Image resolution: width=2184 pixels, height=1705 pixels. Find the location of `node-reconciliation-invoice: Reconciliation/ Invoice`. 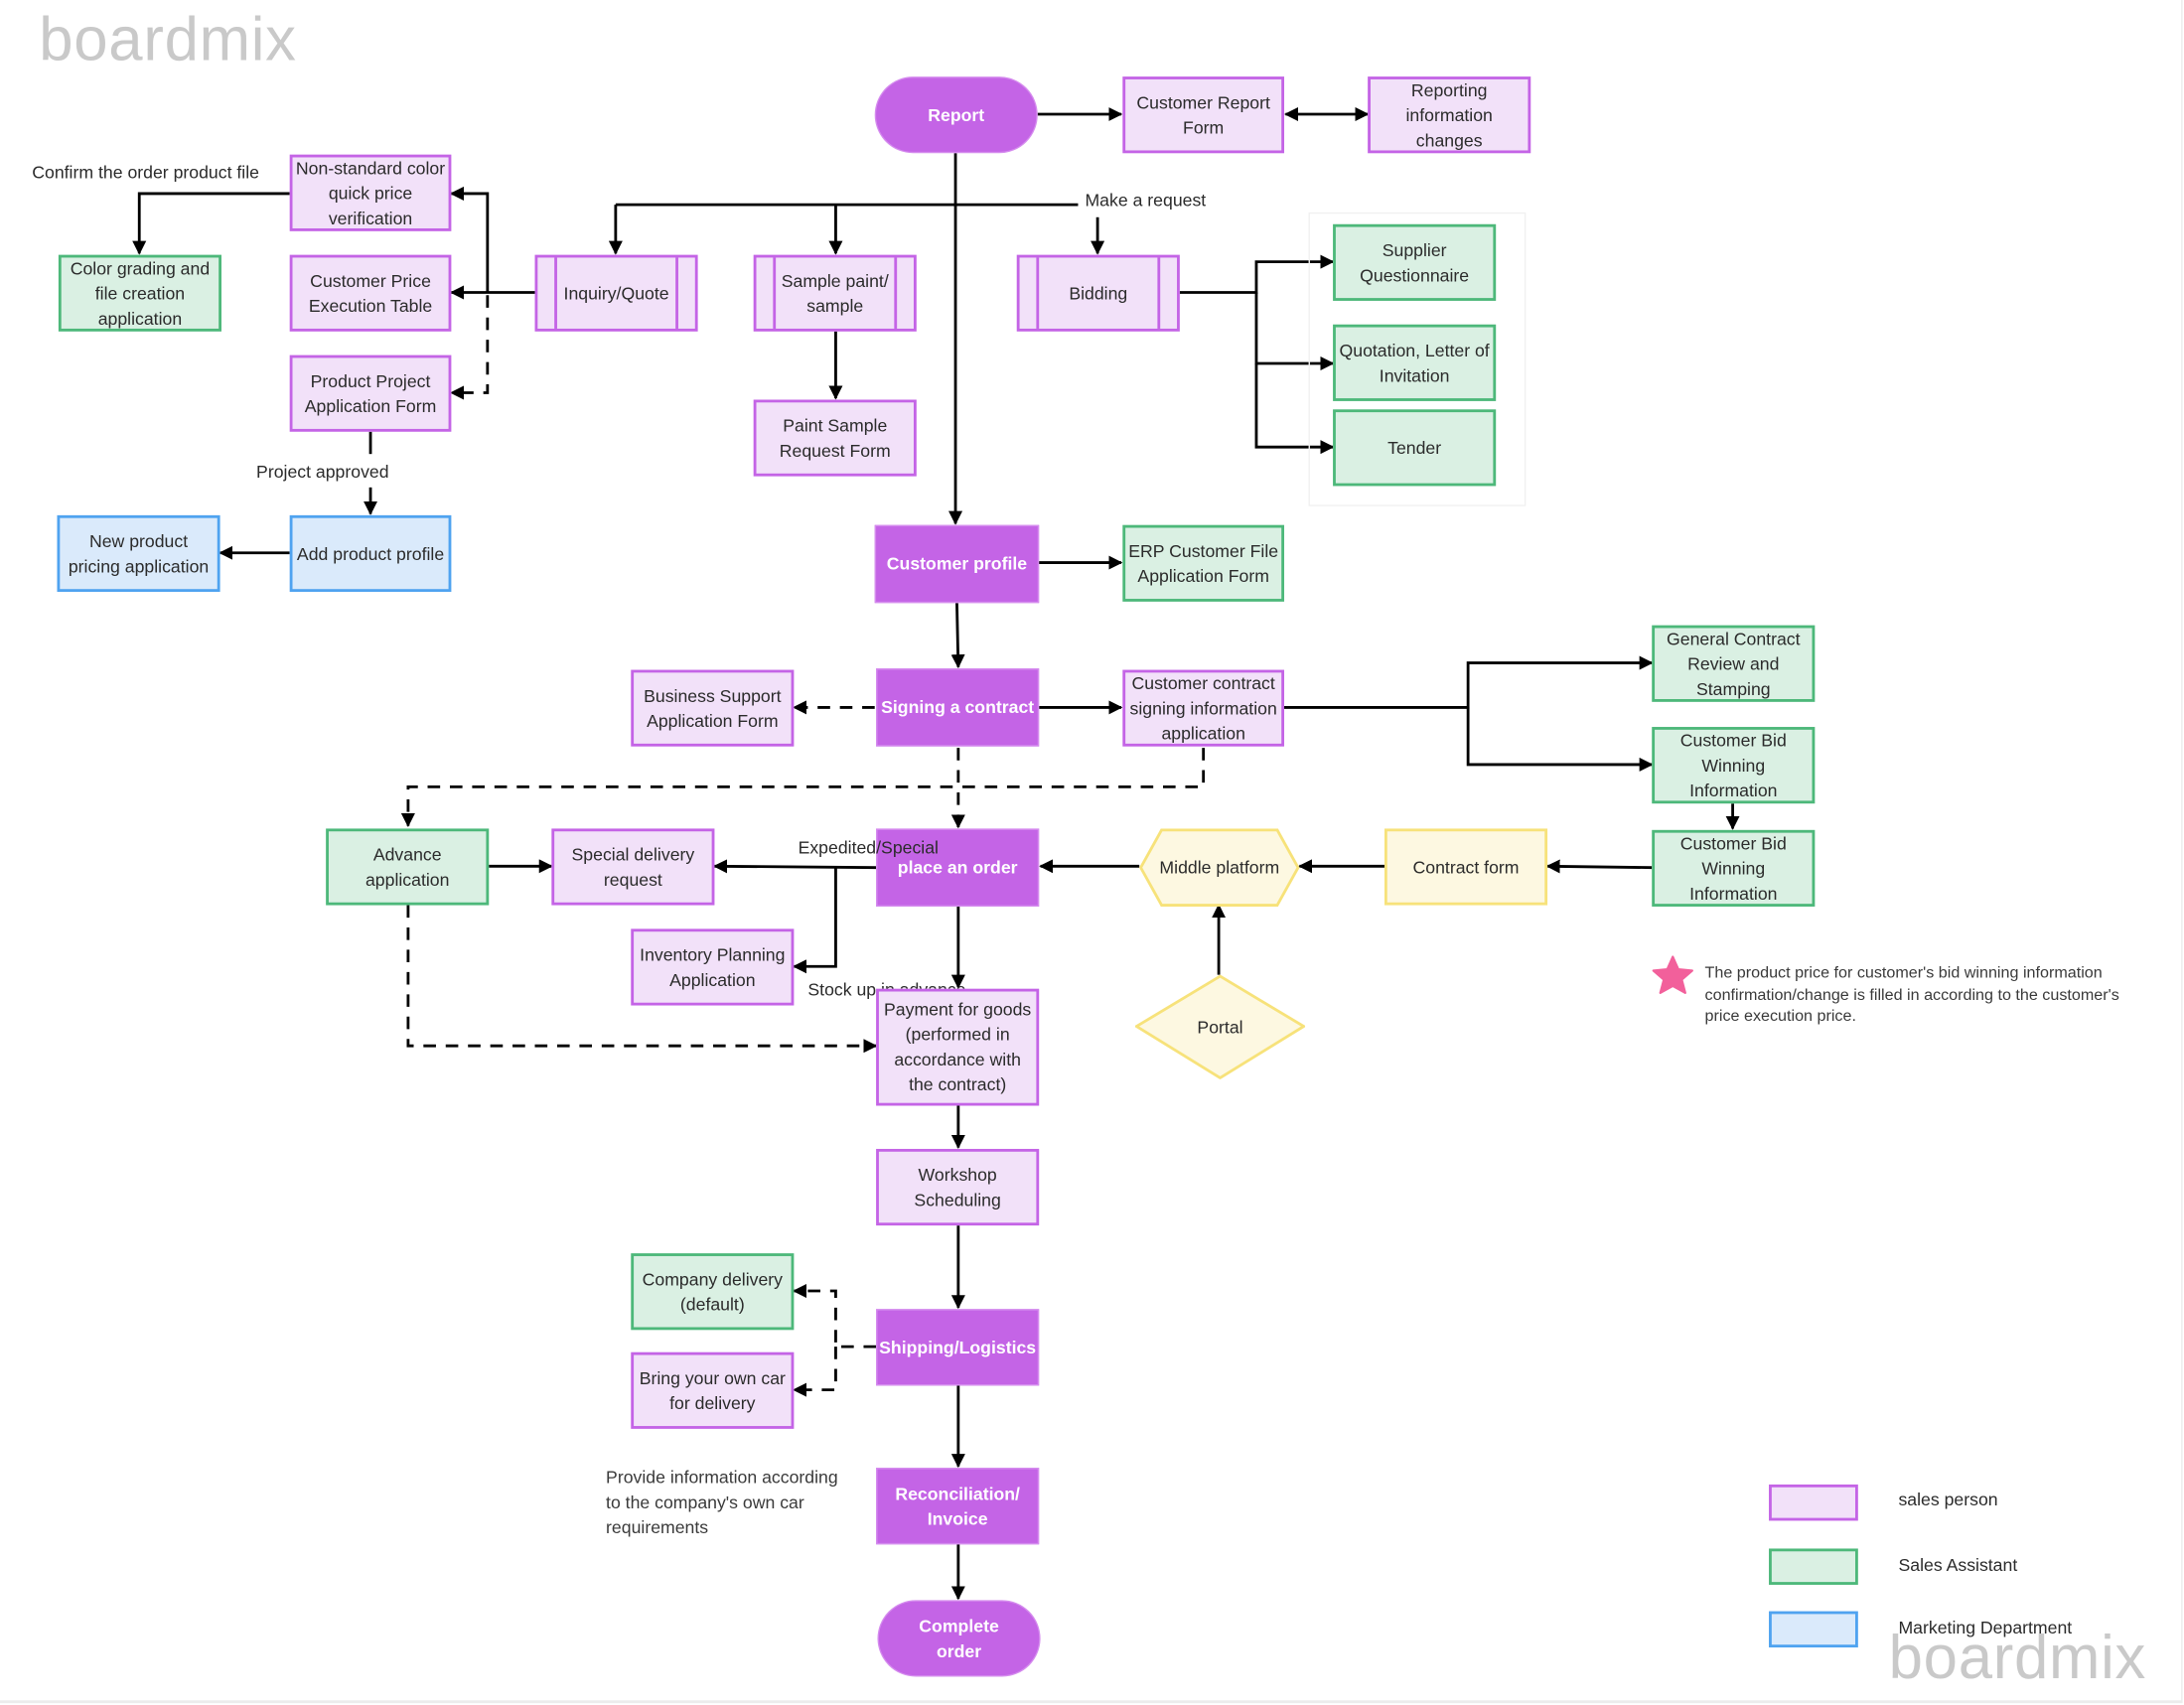

node-reconciliation-invoice: Reconciliation/ Invoice is located at coordinates (958, 1506).